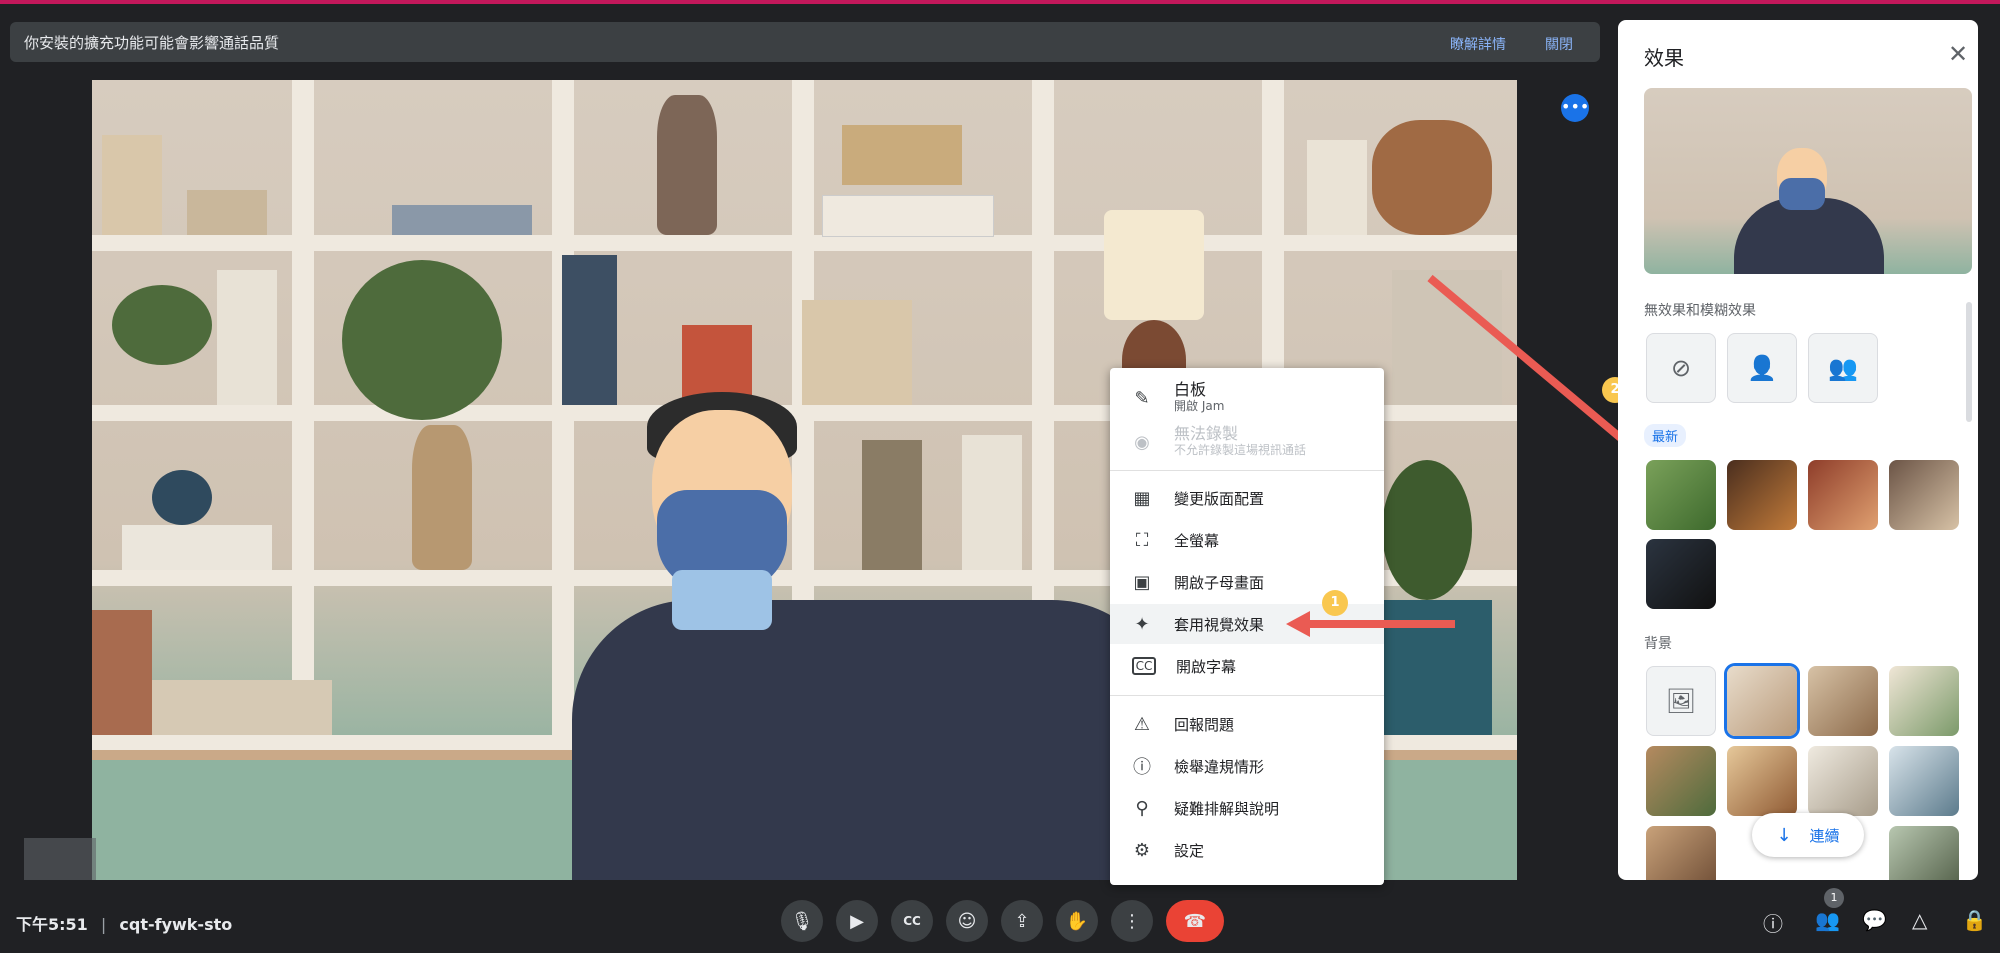  I want to click on effect-fireplace-room, so click(1843, 495).